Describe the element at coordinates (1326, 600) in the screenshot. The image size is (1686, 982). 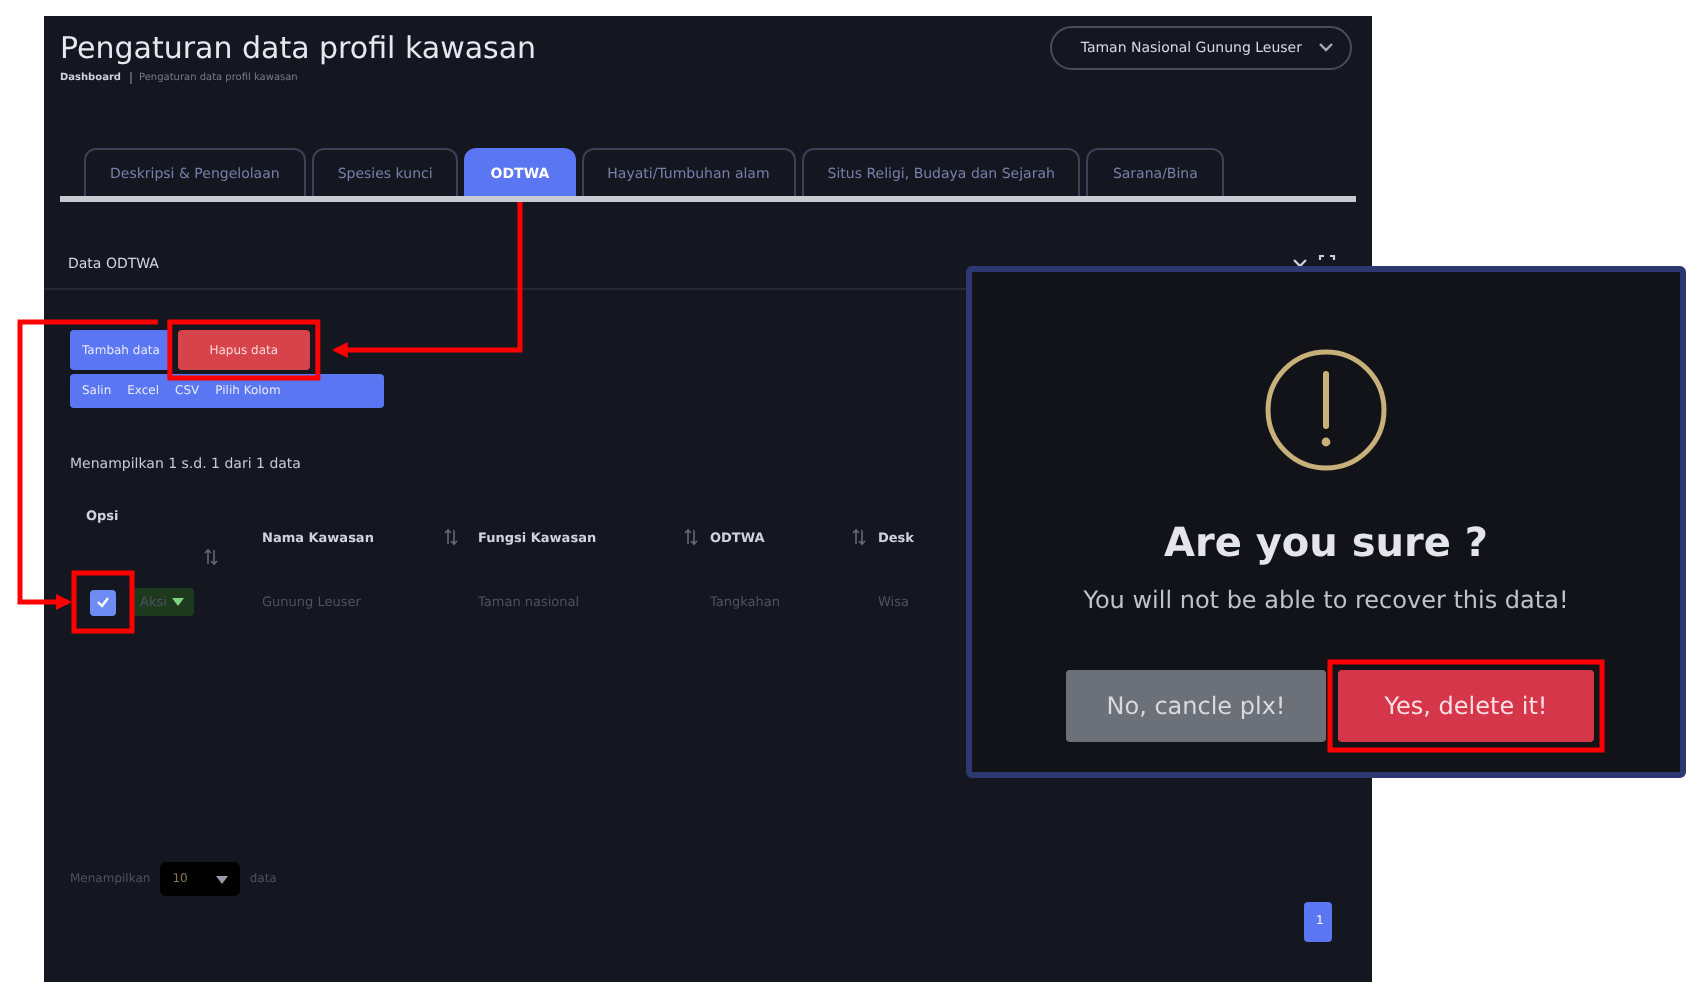
I see `dialog-message: You will not be able to recover this data!` at that location.